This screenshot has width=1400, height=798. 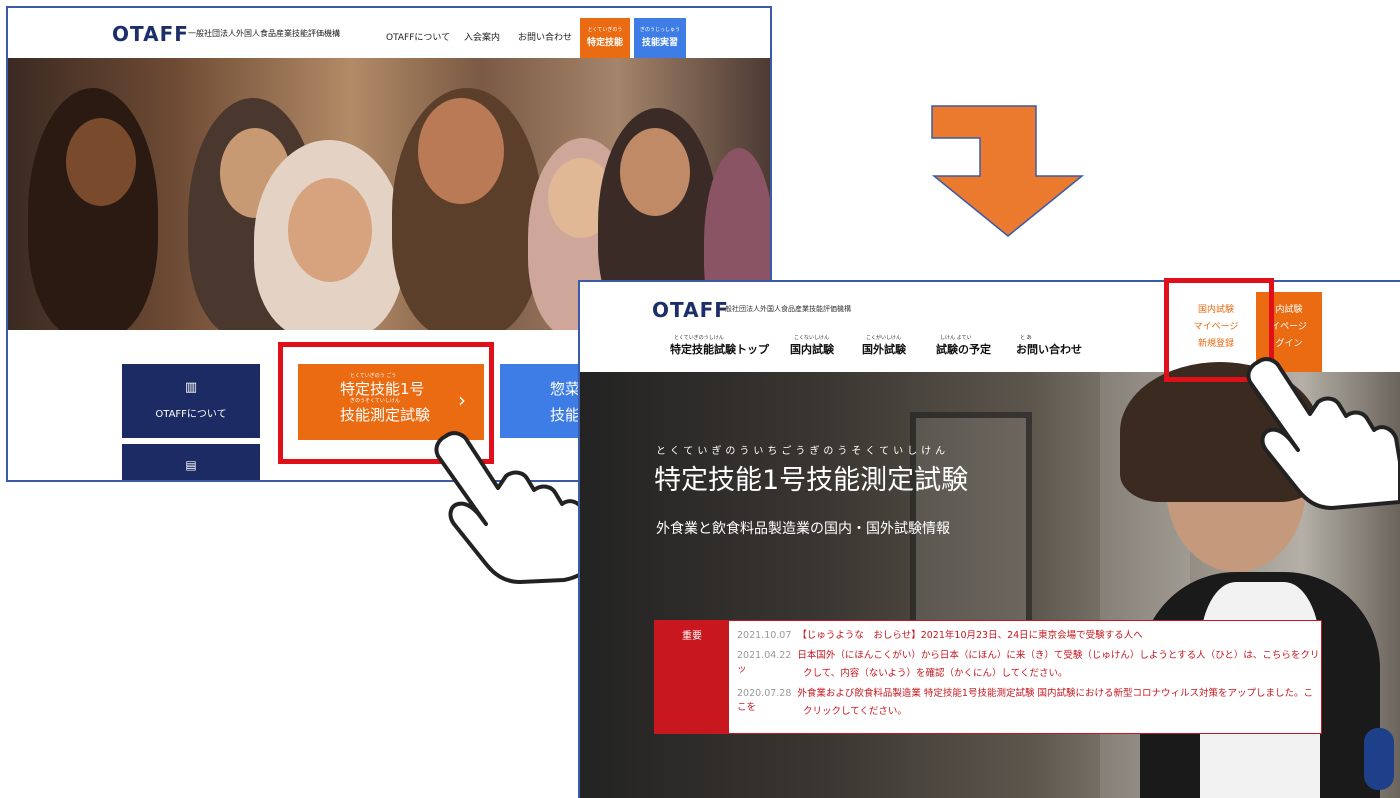 I want to click on nav-label: 国外試験, so click(x=884, y=349).